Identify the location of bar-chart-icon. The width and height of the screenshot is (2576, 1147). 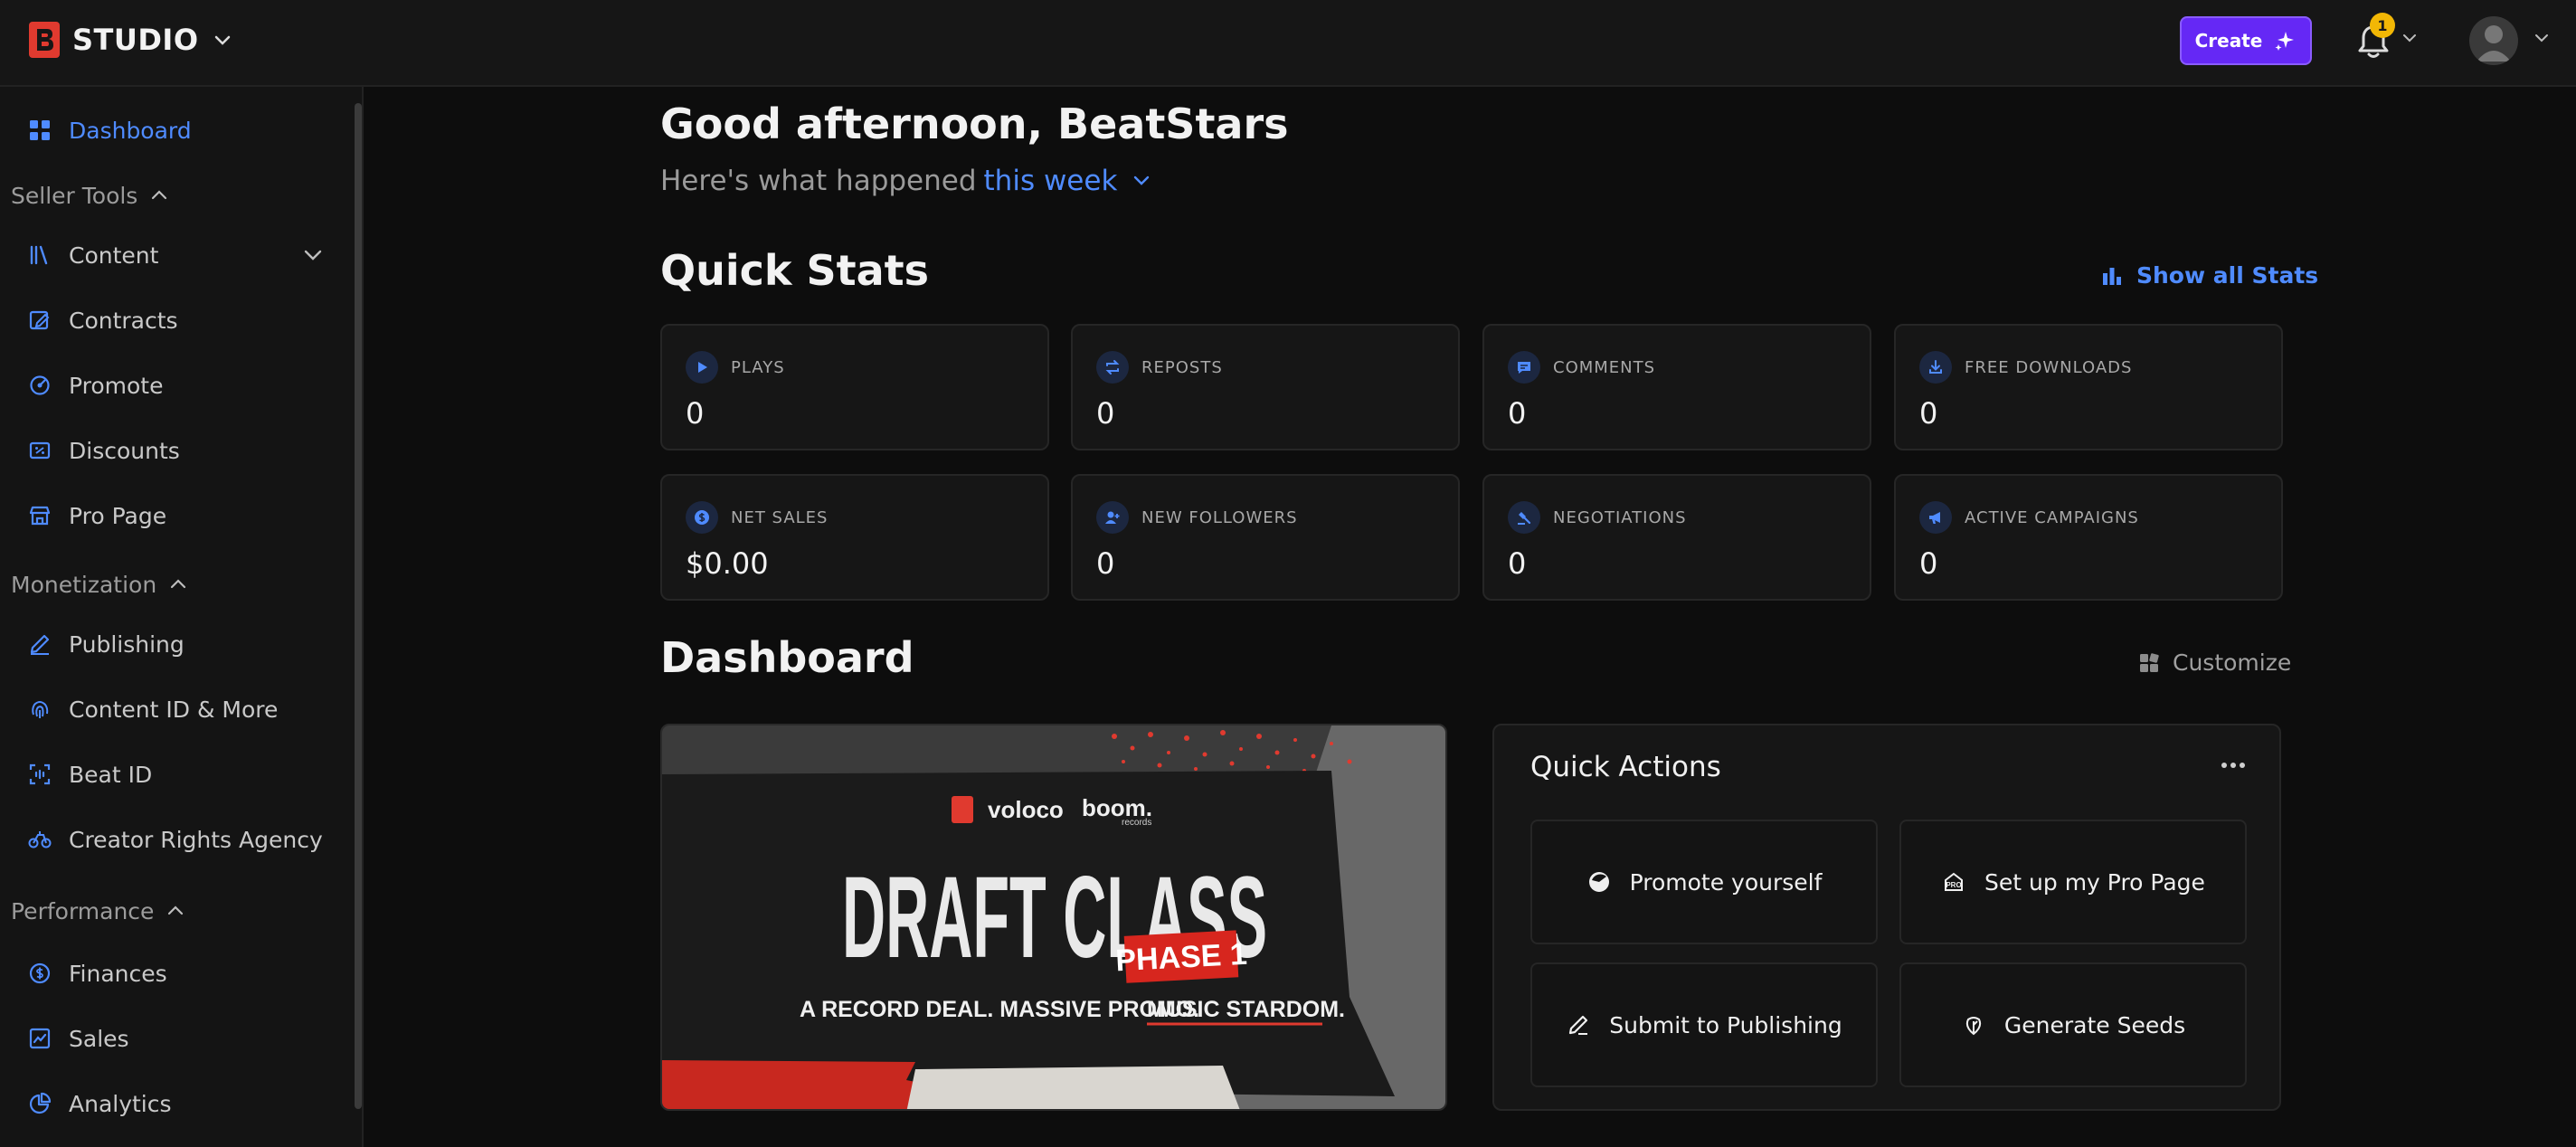
(2112, 276).